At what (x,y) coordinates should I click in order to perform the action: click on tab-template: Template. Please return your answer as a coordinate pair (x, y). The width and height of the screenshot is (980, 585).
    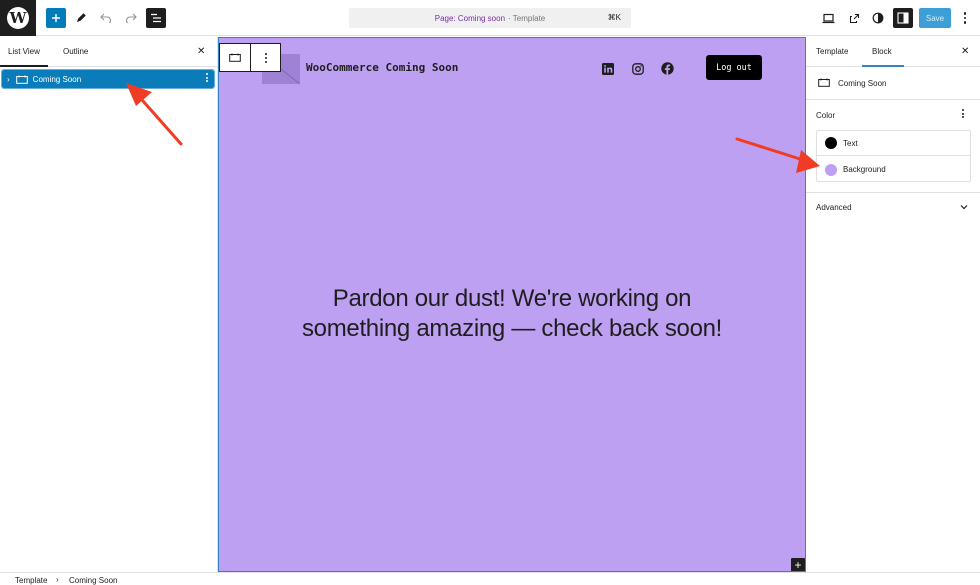
    Looking at the image, I should click on (832, 51).